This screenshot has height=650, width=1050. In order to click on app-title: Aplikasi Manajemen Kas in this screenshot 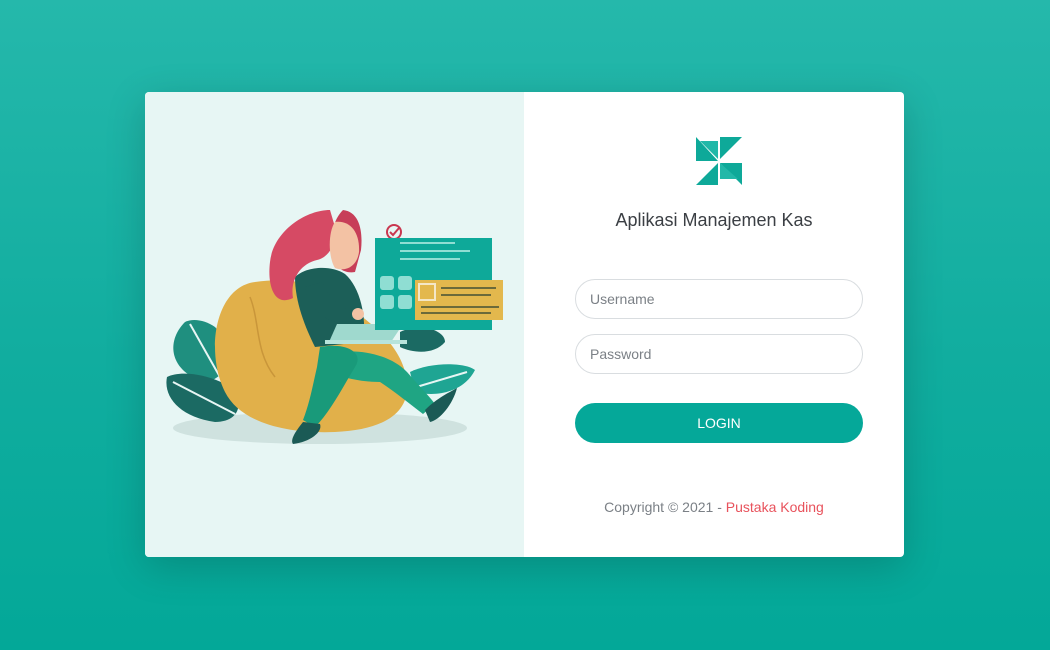, I will do `click(714, 220)`.